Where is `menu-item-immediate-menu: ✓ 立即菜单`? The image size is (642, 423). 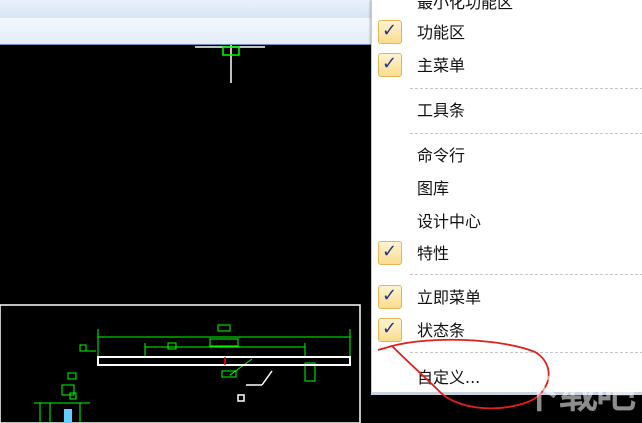
menu-item-immediate-menu: ✓ 立即菜单 is located at coordinates (507, 298).